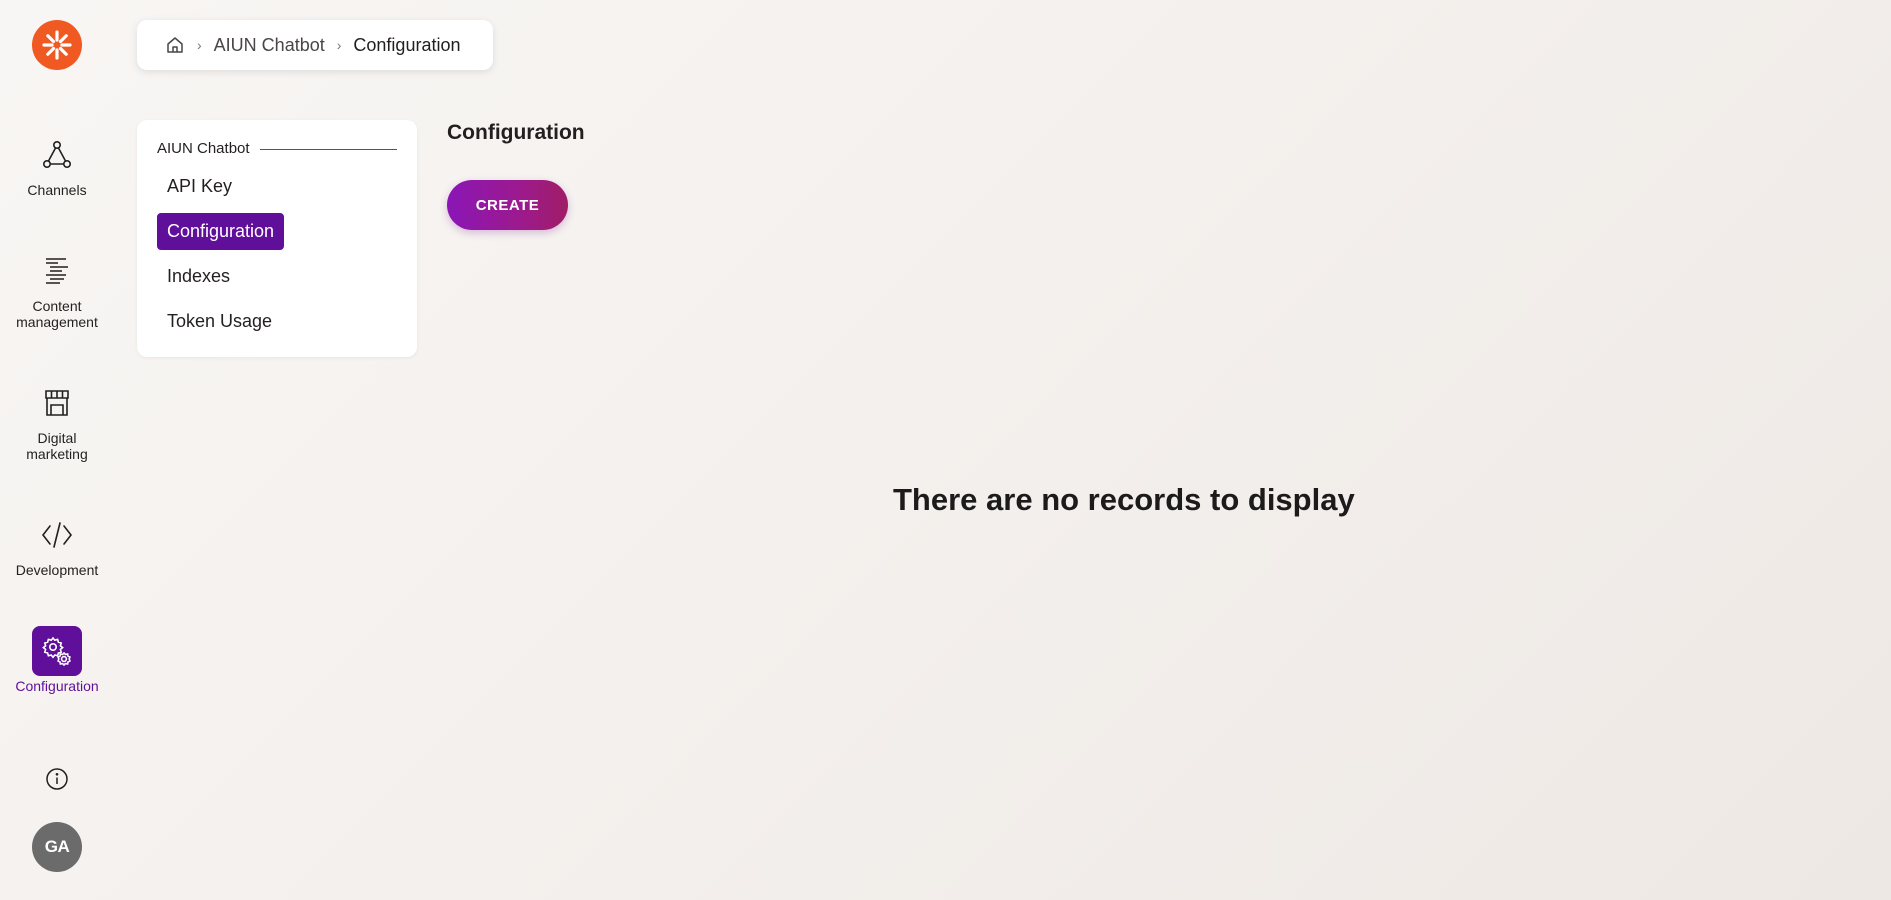  What do you see at coordinates (221, 231) in the screenshot?
I see `subnav-item-configuration: Configuration` at bounding box center [221, 231].